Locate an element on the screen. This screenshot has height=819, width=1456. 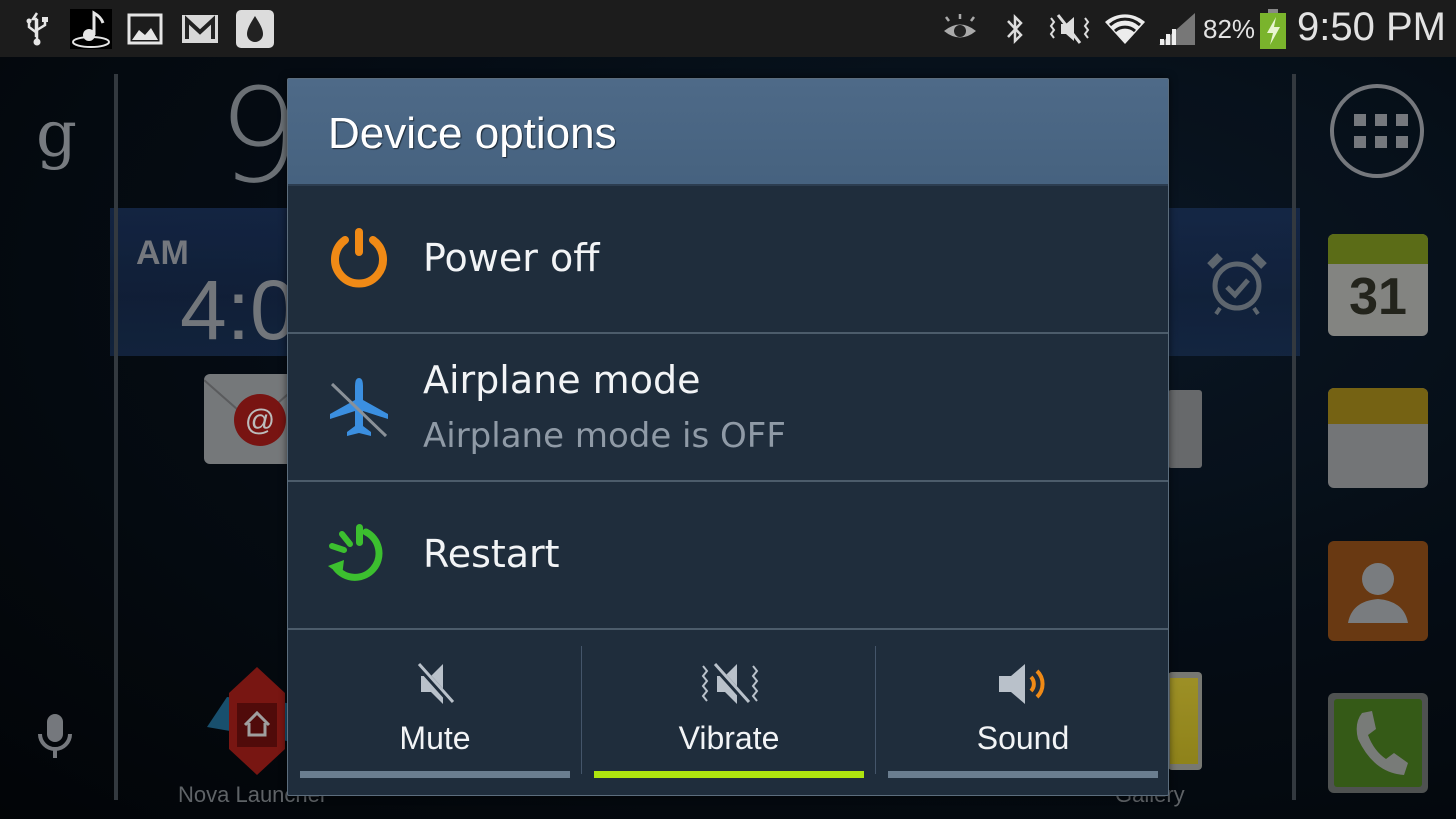
restart-option: Restart is located at coordinates (728, 556).